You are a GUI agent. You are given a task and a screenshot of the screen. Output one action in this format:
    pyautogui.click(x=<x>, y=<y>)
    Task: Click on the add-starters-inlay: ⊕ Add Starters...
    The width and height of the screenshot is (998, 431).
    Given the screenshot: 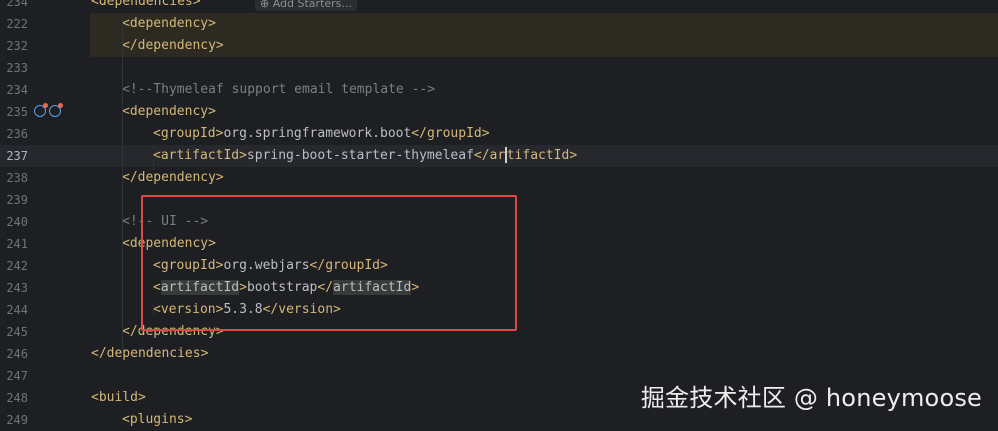 What is the action you would take?
    pyautogui.click(x=306, y=5)
    